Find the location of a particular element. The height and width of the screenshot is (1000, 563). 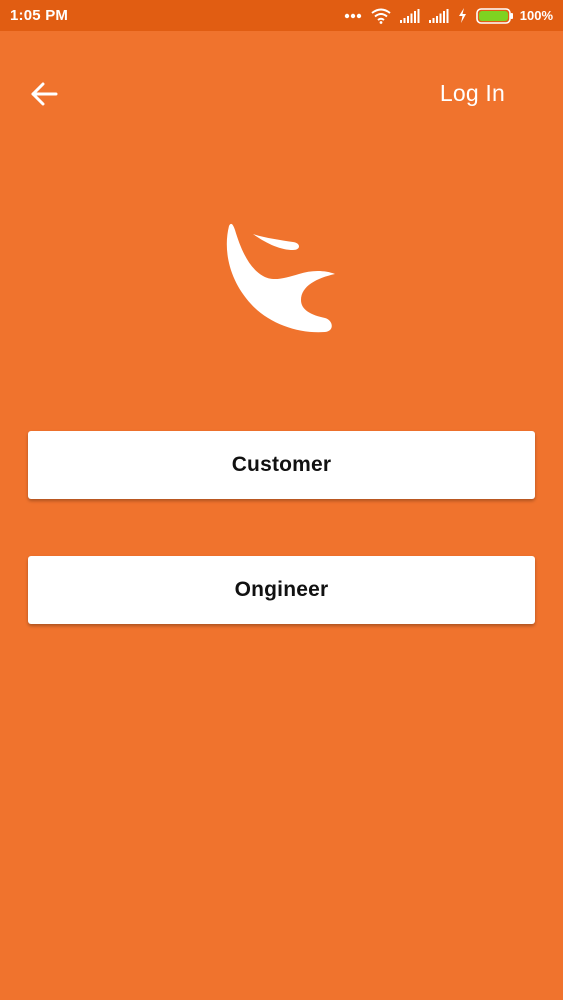

arrow-left-icon is located at coordinates (44, 94).